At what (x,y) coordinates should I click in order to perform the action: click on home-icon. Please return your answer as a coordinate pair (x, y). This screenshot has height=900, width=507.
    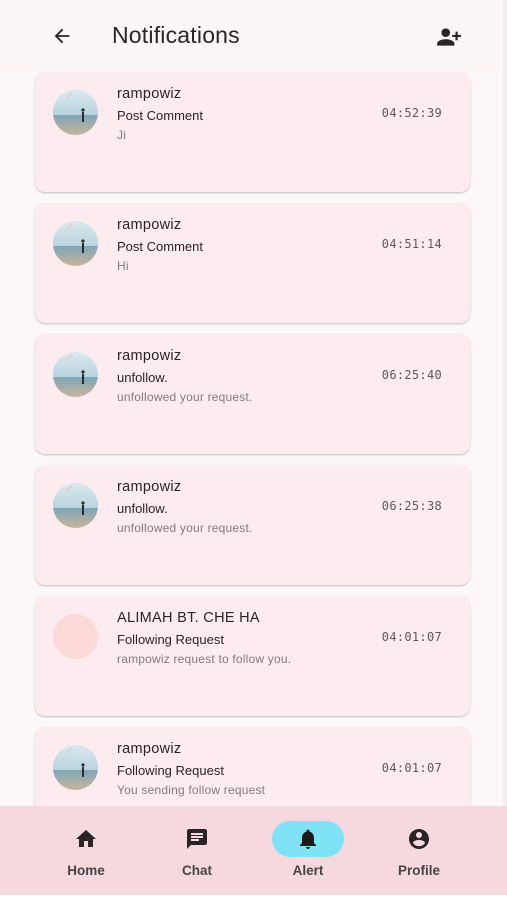
    Looking at the image, I should click on (86, 839).